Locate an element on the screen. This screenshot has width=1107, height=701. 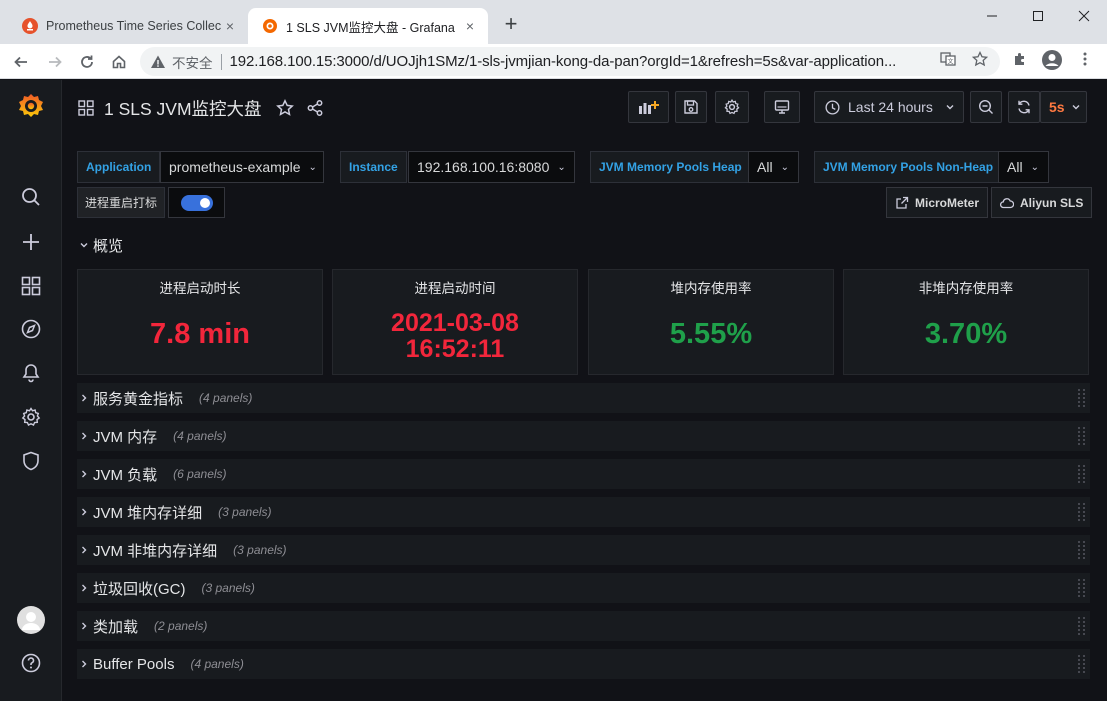
variable-select-instance: 192.168.100.16:8080 ⌄ is located at coordinates (491, 167).